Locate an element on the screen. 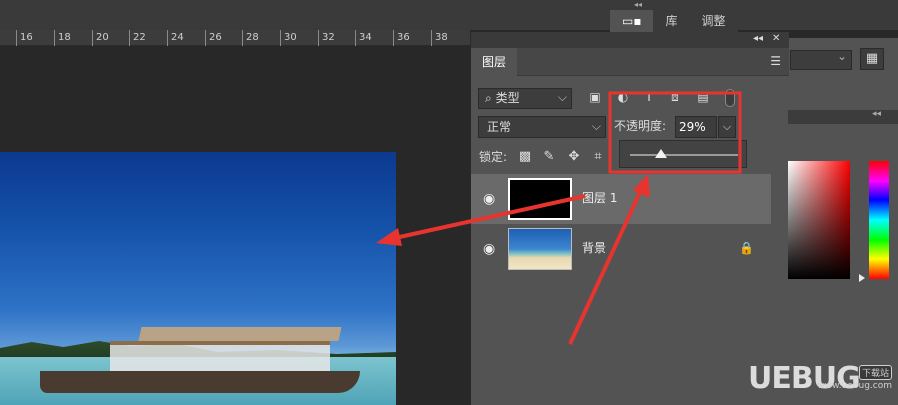  type-filter-icon: T is located at coordinates (649, 97).